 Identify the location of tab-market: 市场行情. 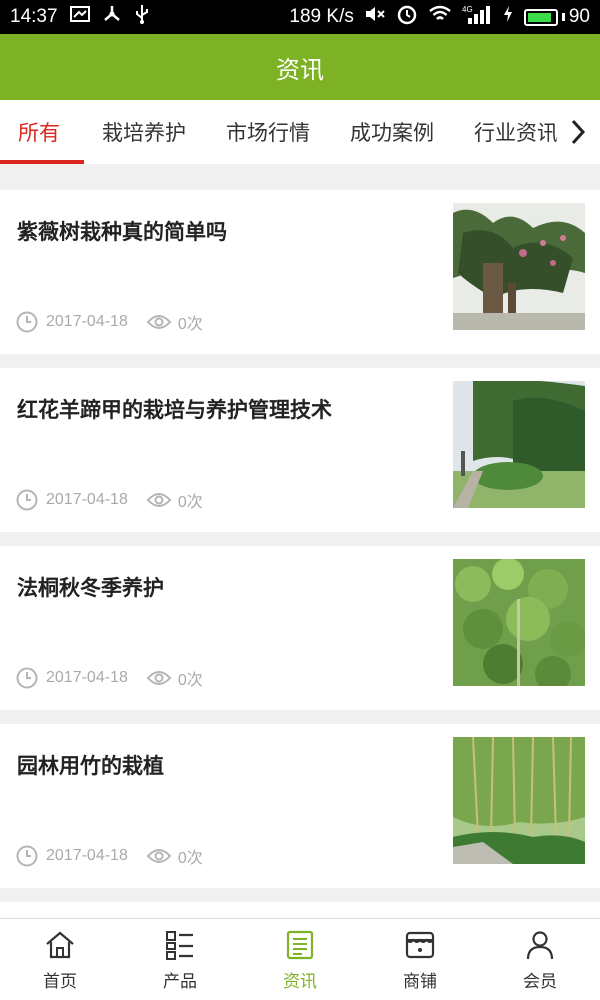
(268, 132).